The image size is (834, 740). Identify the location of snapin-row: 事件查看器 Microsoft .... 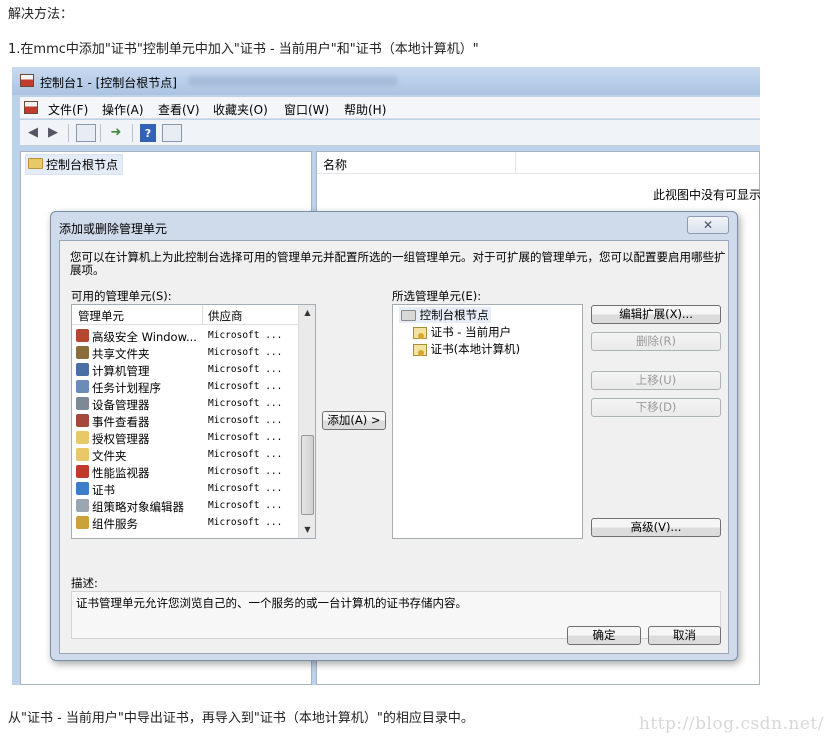
(186, 420).